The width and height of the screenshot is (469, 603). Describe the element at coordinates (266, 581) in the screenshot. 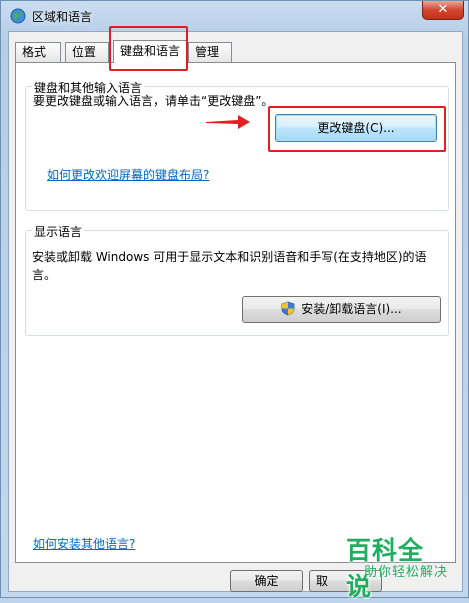

I see `ok-button: 确定` at that location.